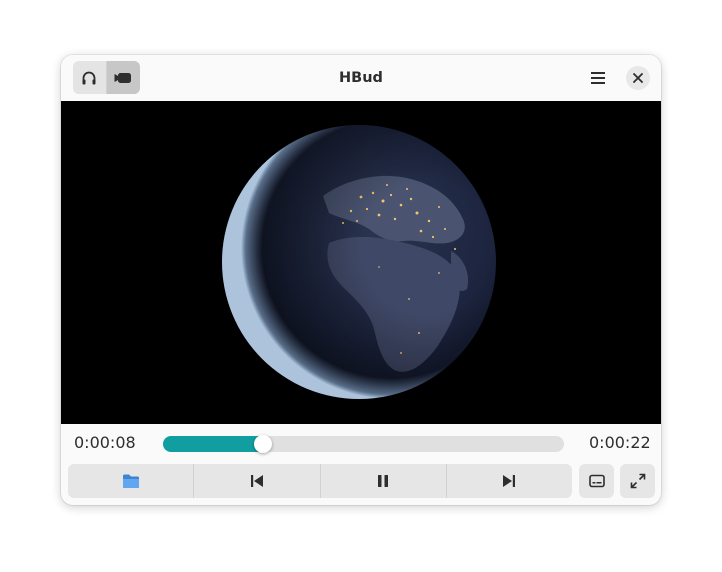  I want to click on skip-previous-icon, so click(256, 481).